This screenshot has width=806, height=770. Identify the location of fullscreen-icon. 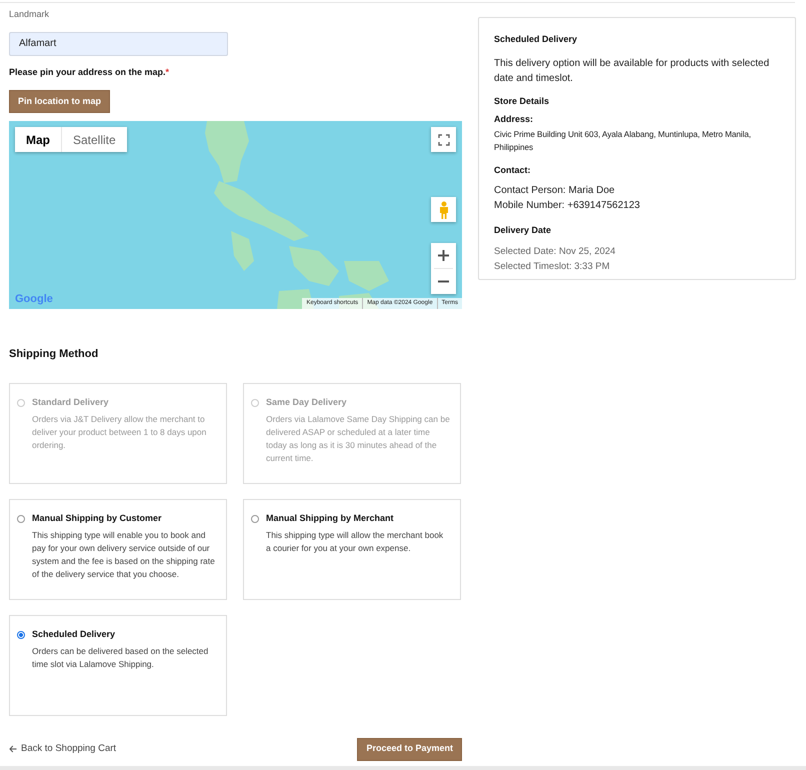
(444, 140).